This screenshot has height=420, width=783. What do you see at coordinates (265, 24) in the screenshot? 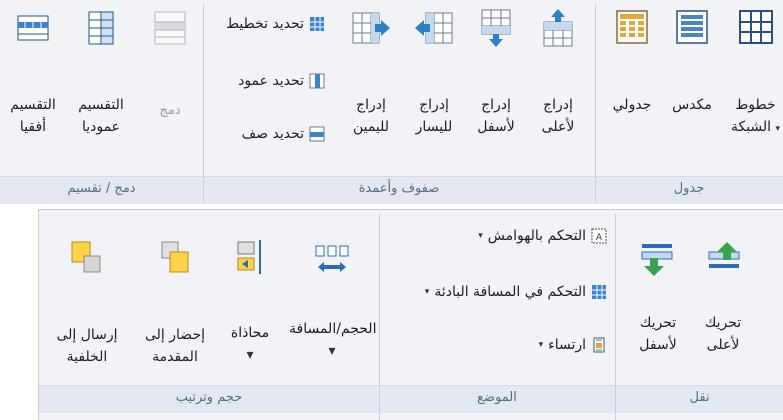
I see `select-layout-label: تحديد تخطيط` at bounding box center [265, 24].